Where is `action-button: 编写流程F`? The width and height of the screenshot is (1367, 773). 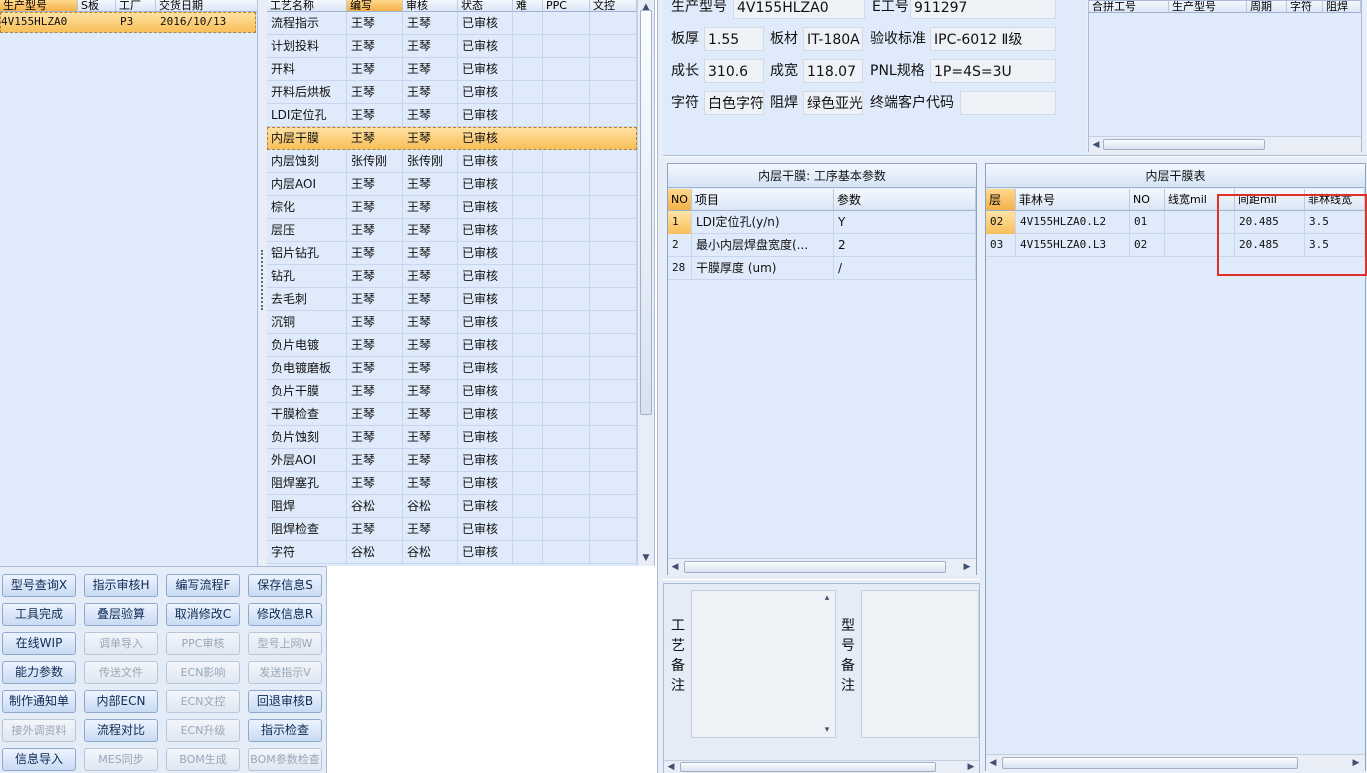 action-button: 编写流程F is located at coordinates (203, 585).